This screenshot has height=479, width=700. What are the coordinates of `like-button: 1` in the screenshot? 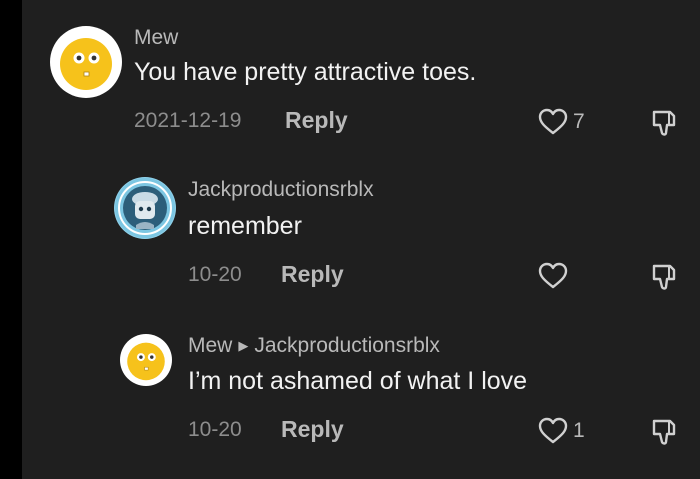 It's located at (561, 431).